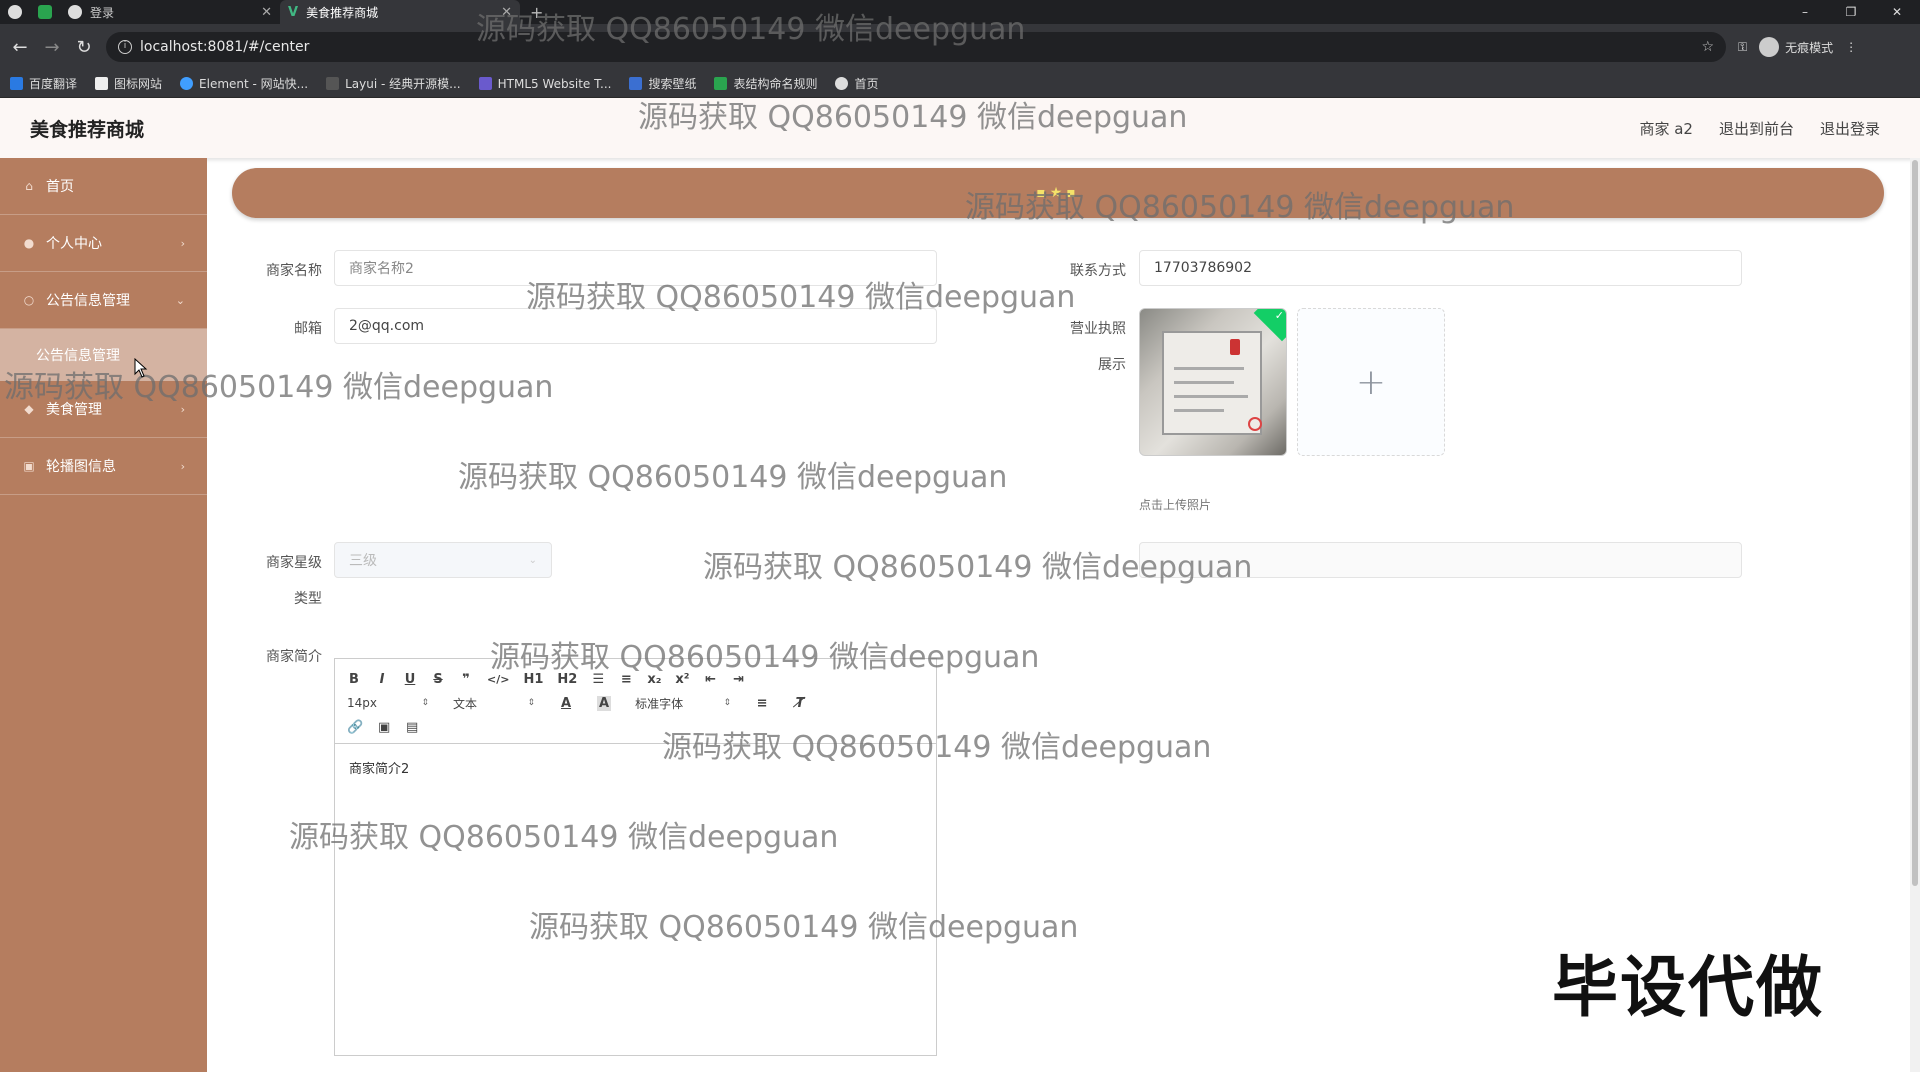 This screenshot has height=1072, width=1920. I want to click on bold-icon: B, so click(354, 679).